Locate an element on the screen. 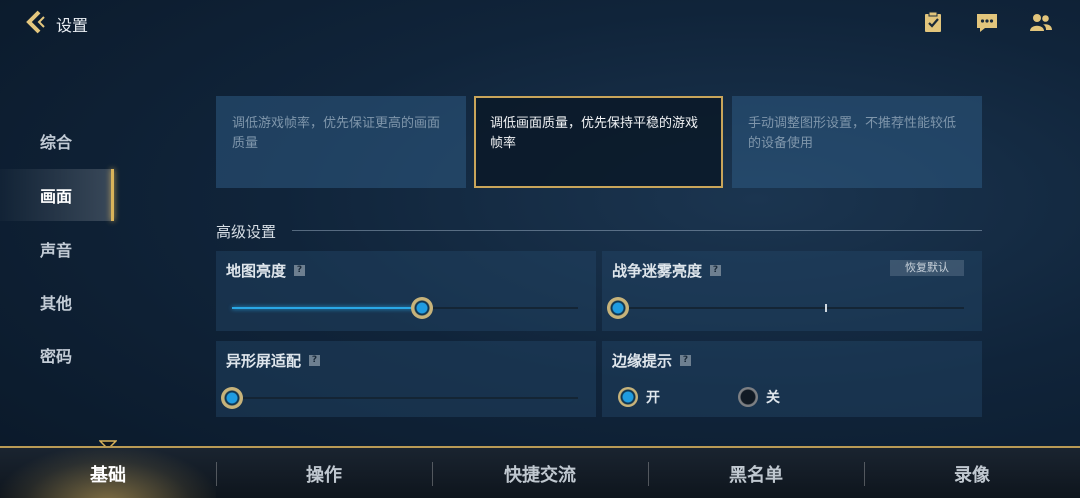  clipboard-check-icon is located at coordinates (933, 22).